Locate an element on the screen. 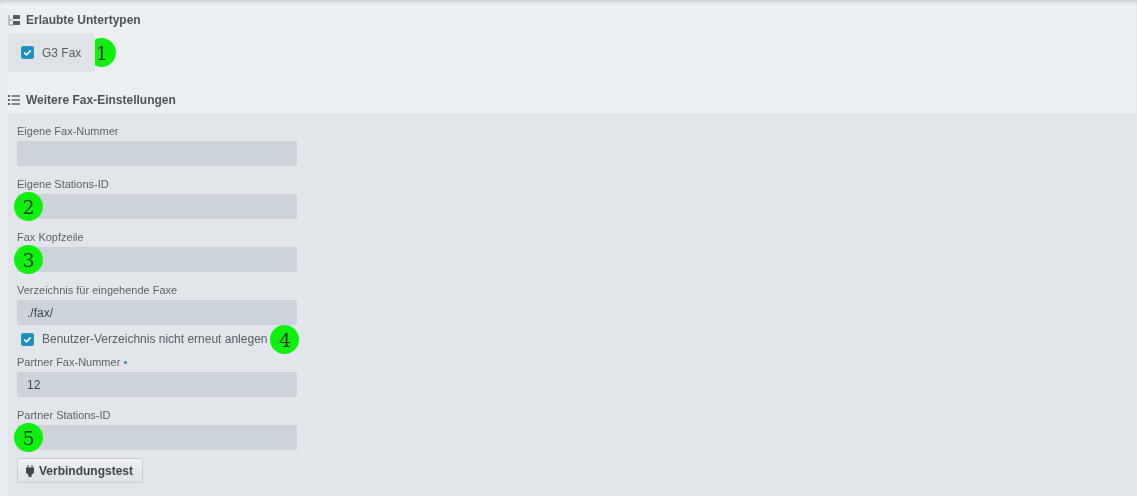 This screenshot has height=496, width=1137. section-heading: Weitere Fax-Einstellungen is located at coordinates (101, 100).